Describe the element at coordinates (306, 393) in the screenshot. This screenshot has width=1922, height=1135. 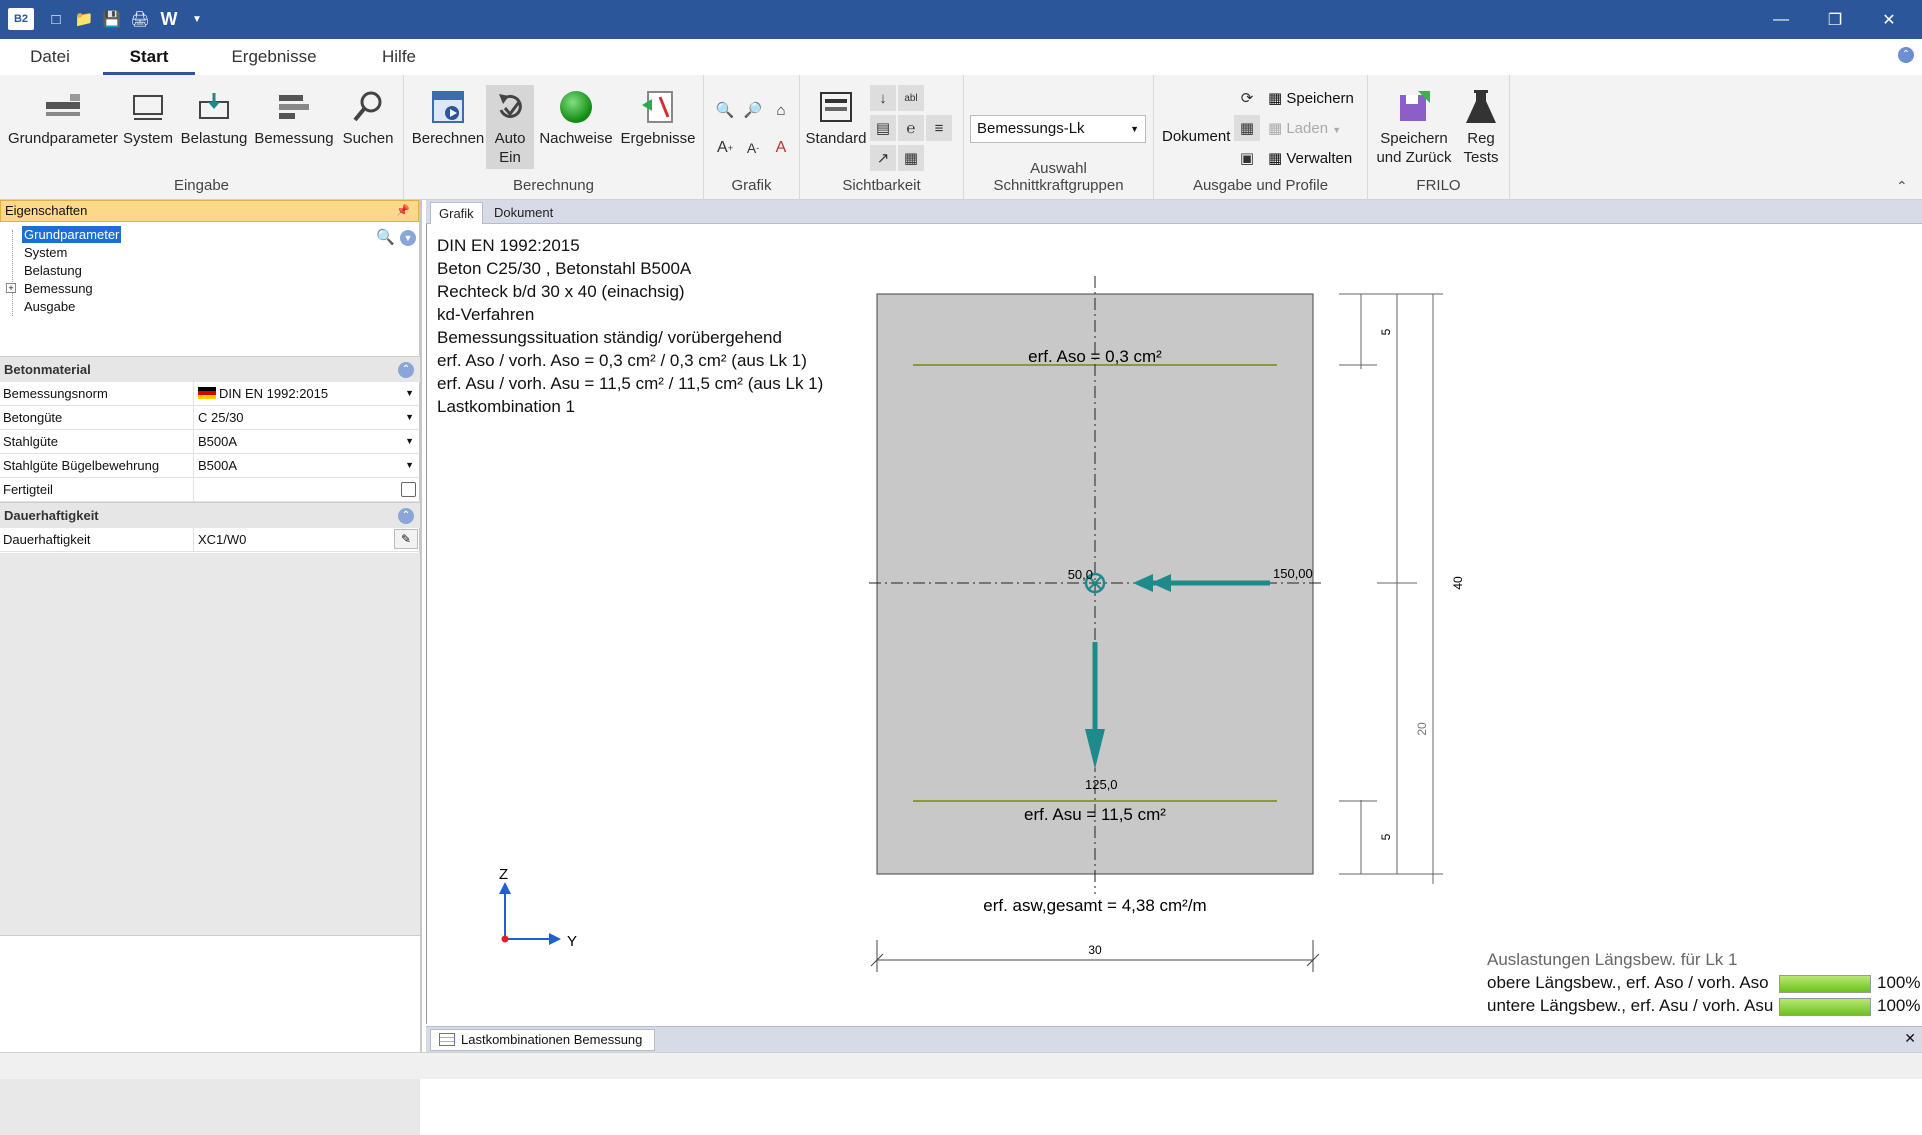
I see `bemessungsnorm-select: DIN EN 1992:2015 ▼` at that location.